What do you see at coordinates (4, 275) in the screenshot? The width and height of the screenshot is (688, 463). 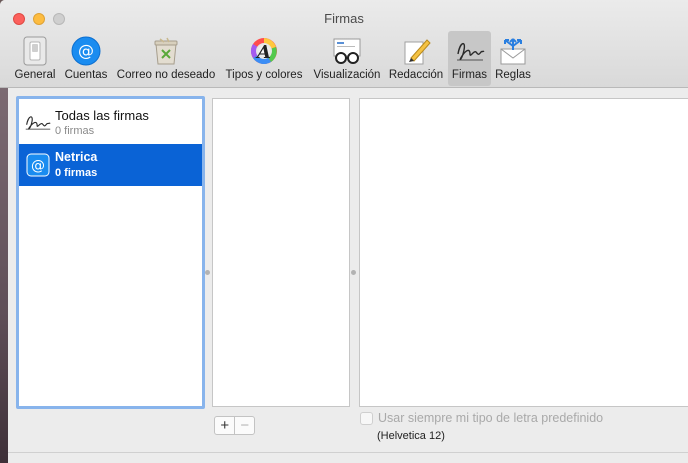 I see `desktop-background` at bounding box center [4, 275].